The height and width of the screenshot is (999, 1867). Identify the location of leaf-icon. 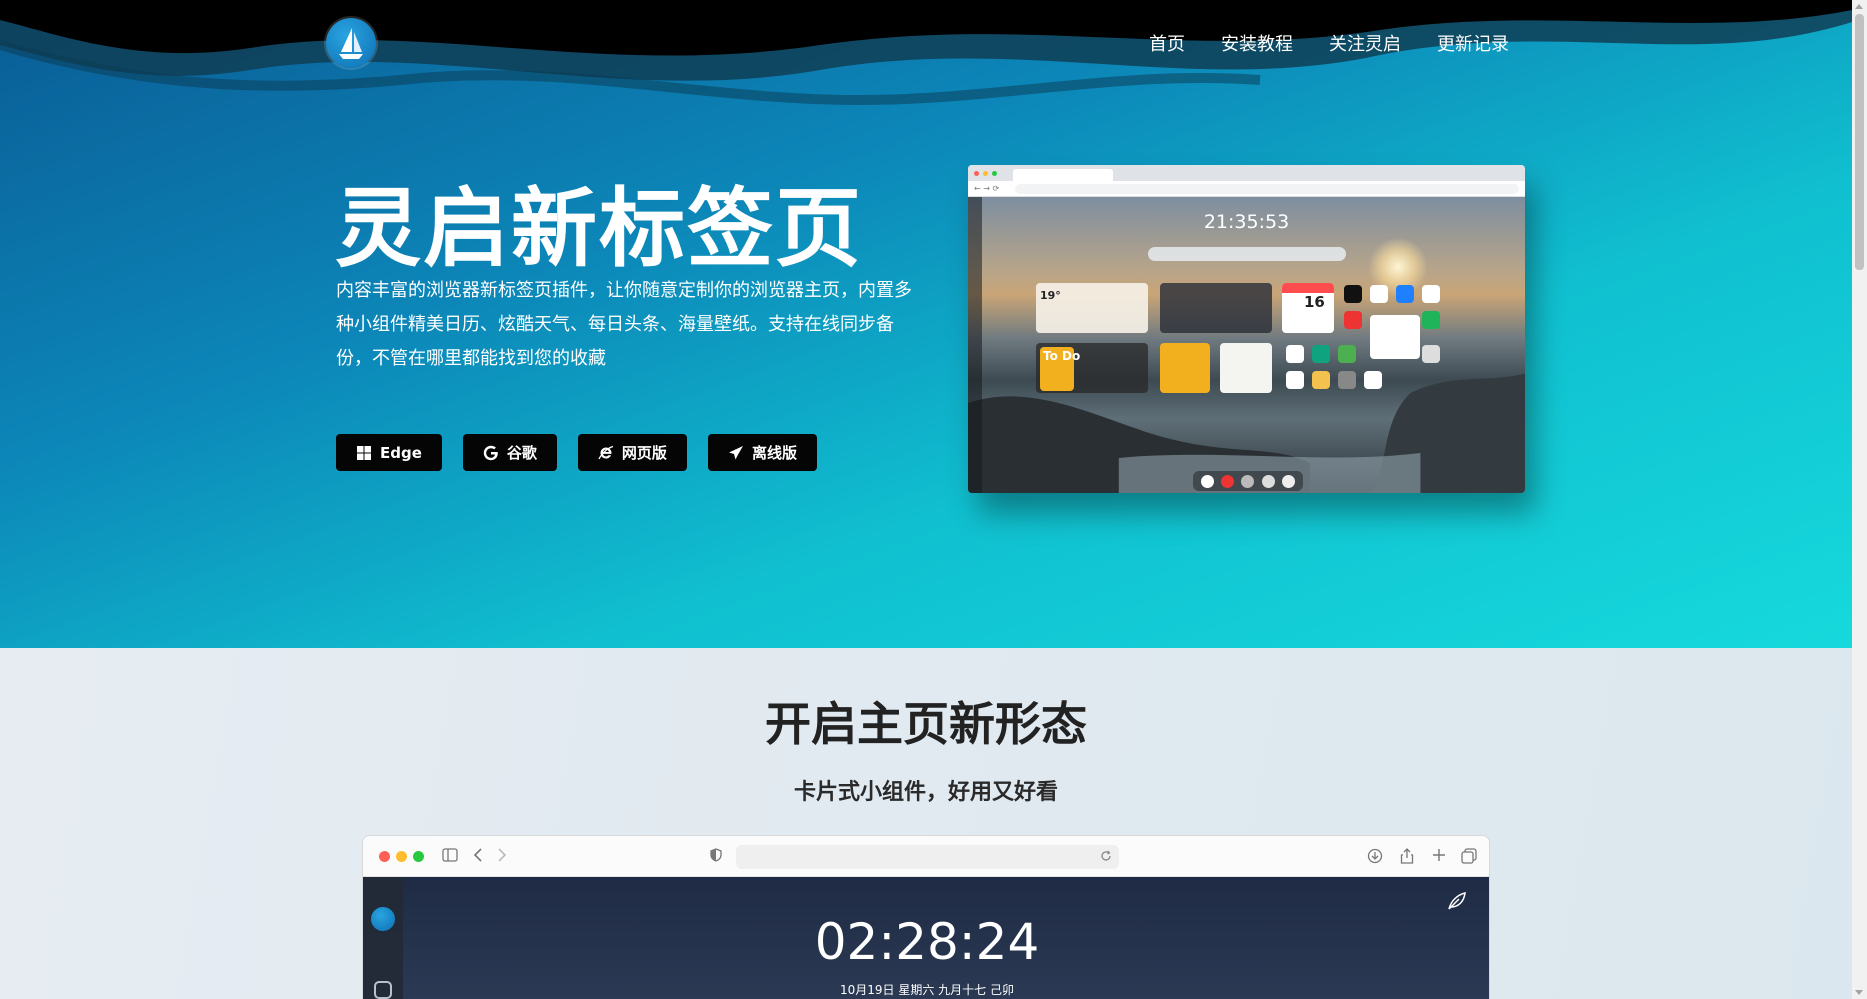
(1457, 901).